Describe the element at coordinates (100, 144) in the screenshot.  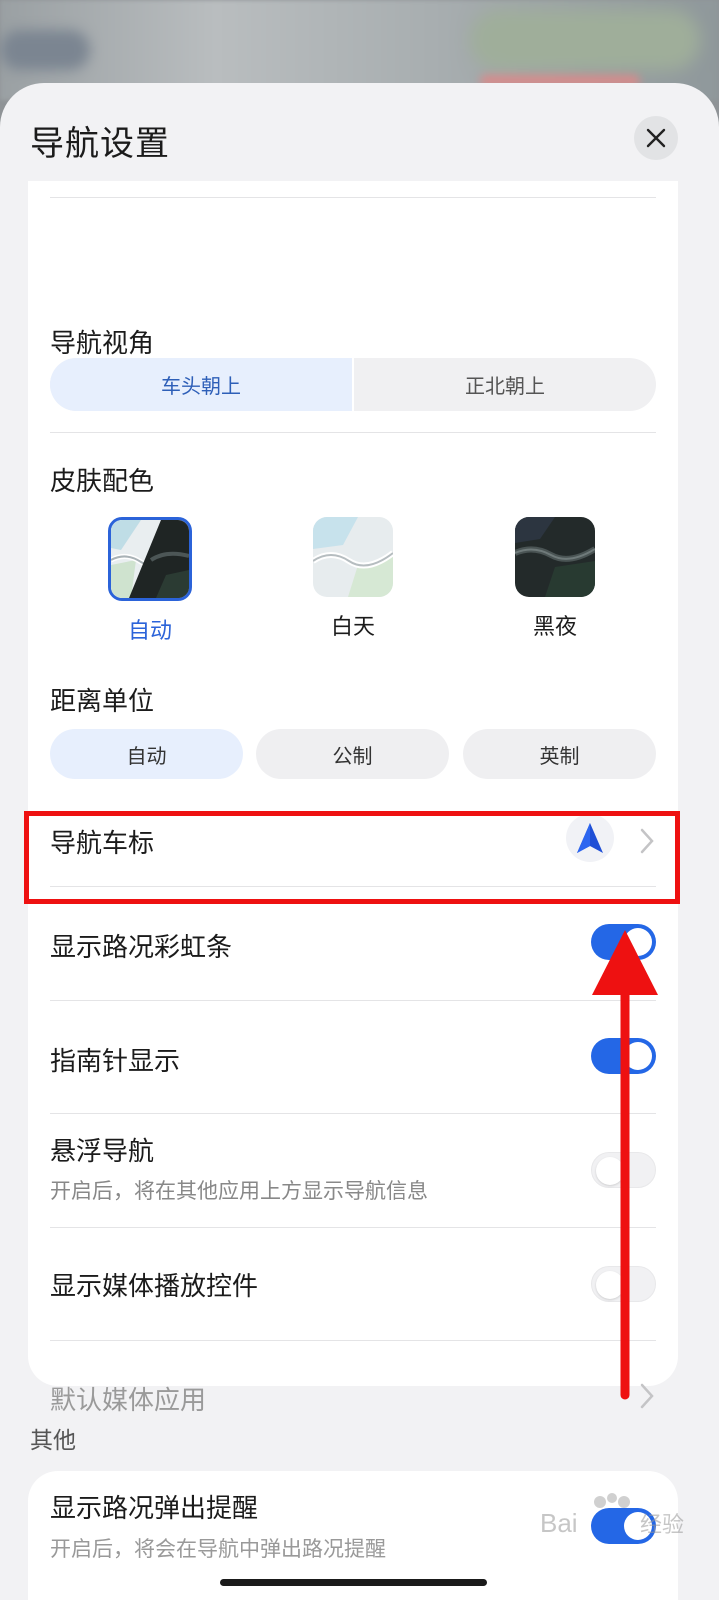
I see `sheet-title: 导航设置` at that location.